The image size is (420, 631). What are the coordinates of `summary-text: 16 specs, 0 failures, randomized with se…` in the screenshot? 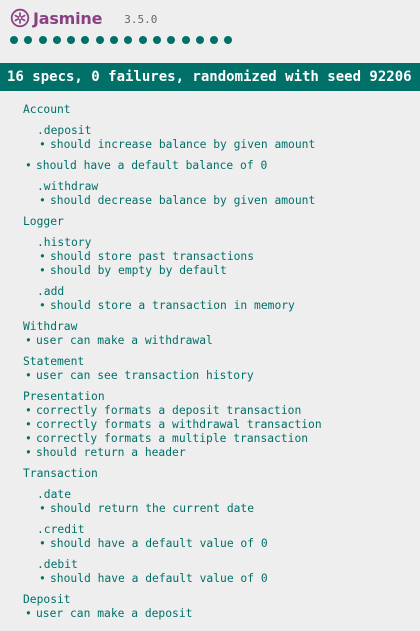 It's located at (209, 77).